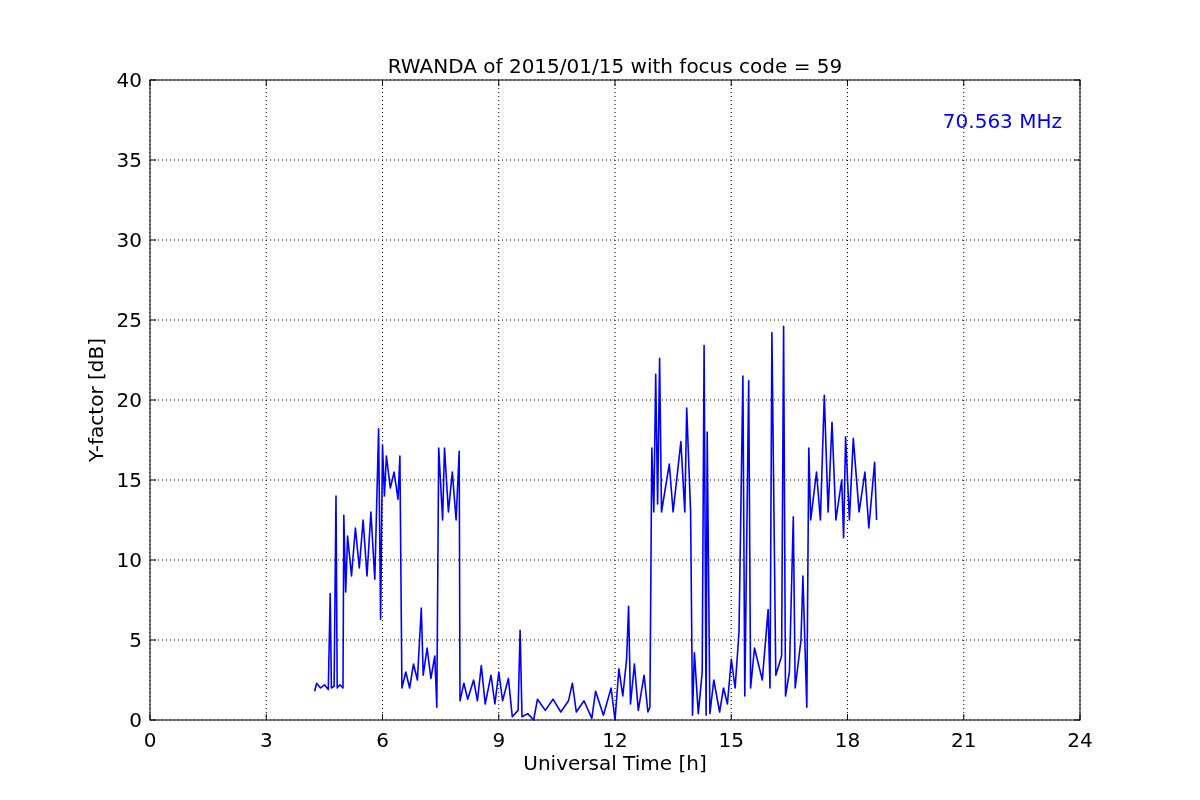 The width and height of the screenshot is (1200, 800). I want to click on tick-label: 35, so click(129, 160).